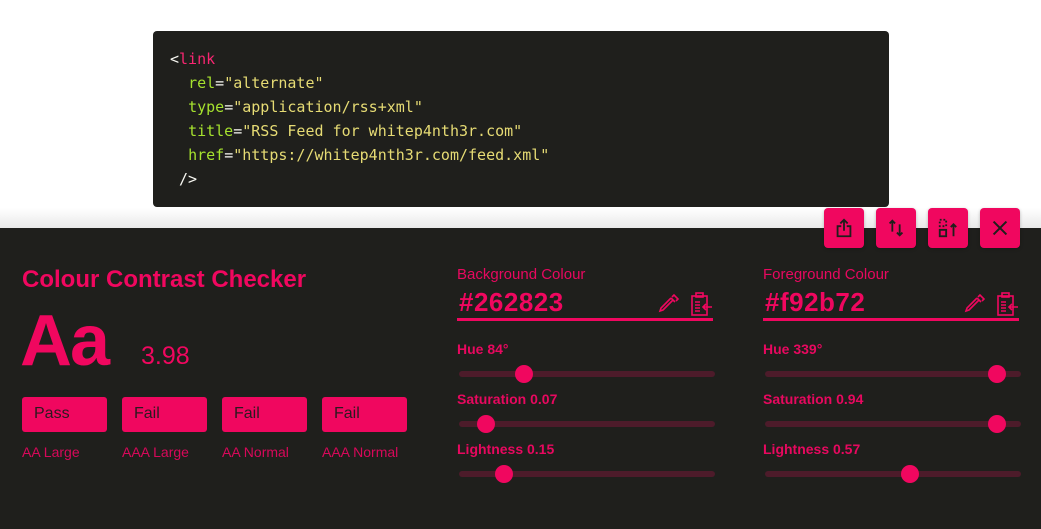 This screenshot has width=1041, height=529. Describe the element at coordinates (893, 462) in the screenshot. I see `foreground-lightness-control: Lightness 0.57` at that location.